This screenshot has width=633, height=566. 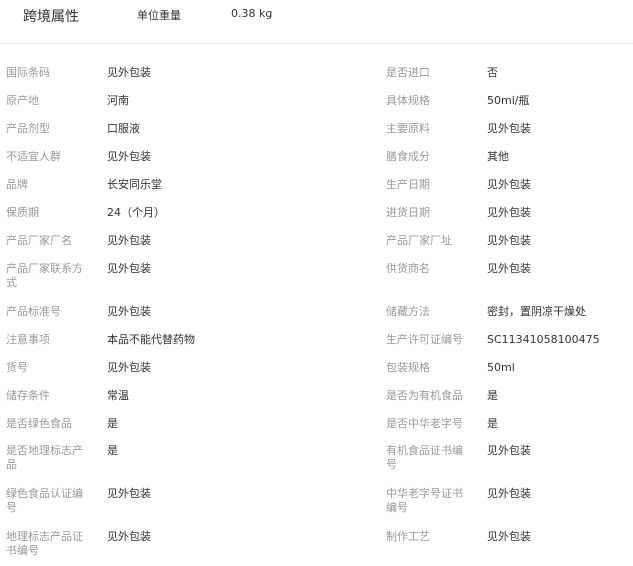 What do you see at coordinates (543, 339) in the screenshot?
I see `attribute-value: SC11341058100475` at bounding box center [543, 339].